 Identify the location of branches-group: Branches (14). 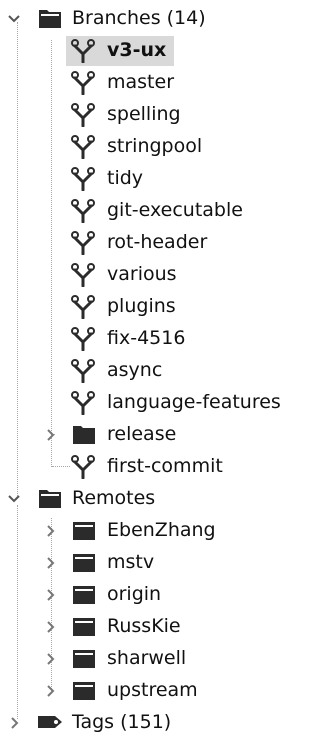
(154, 18).